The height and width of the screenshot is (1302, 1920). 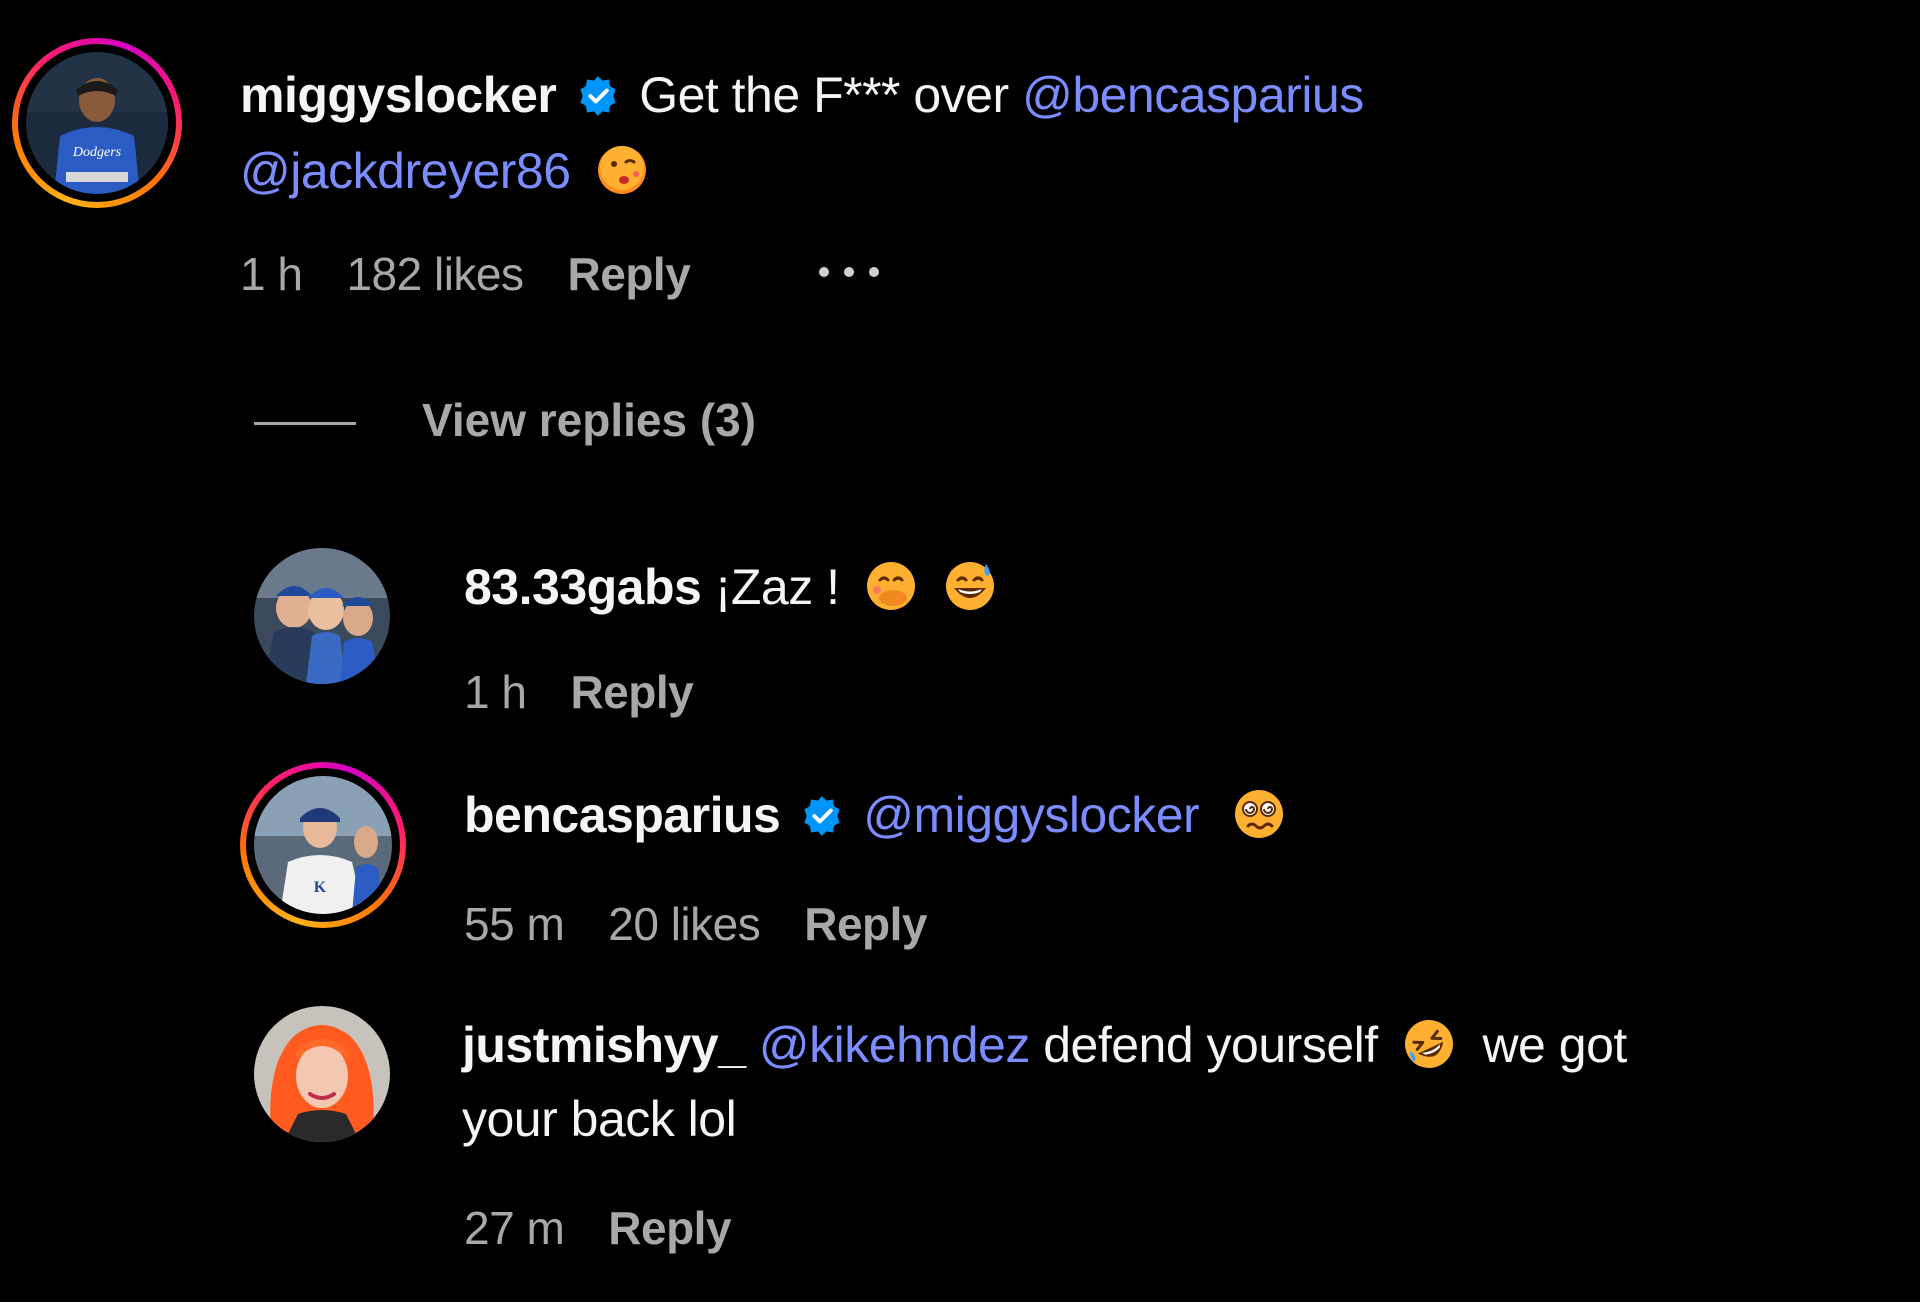 I want to click on story-ring: Dodgers, so click(x=97, y=123).